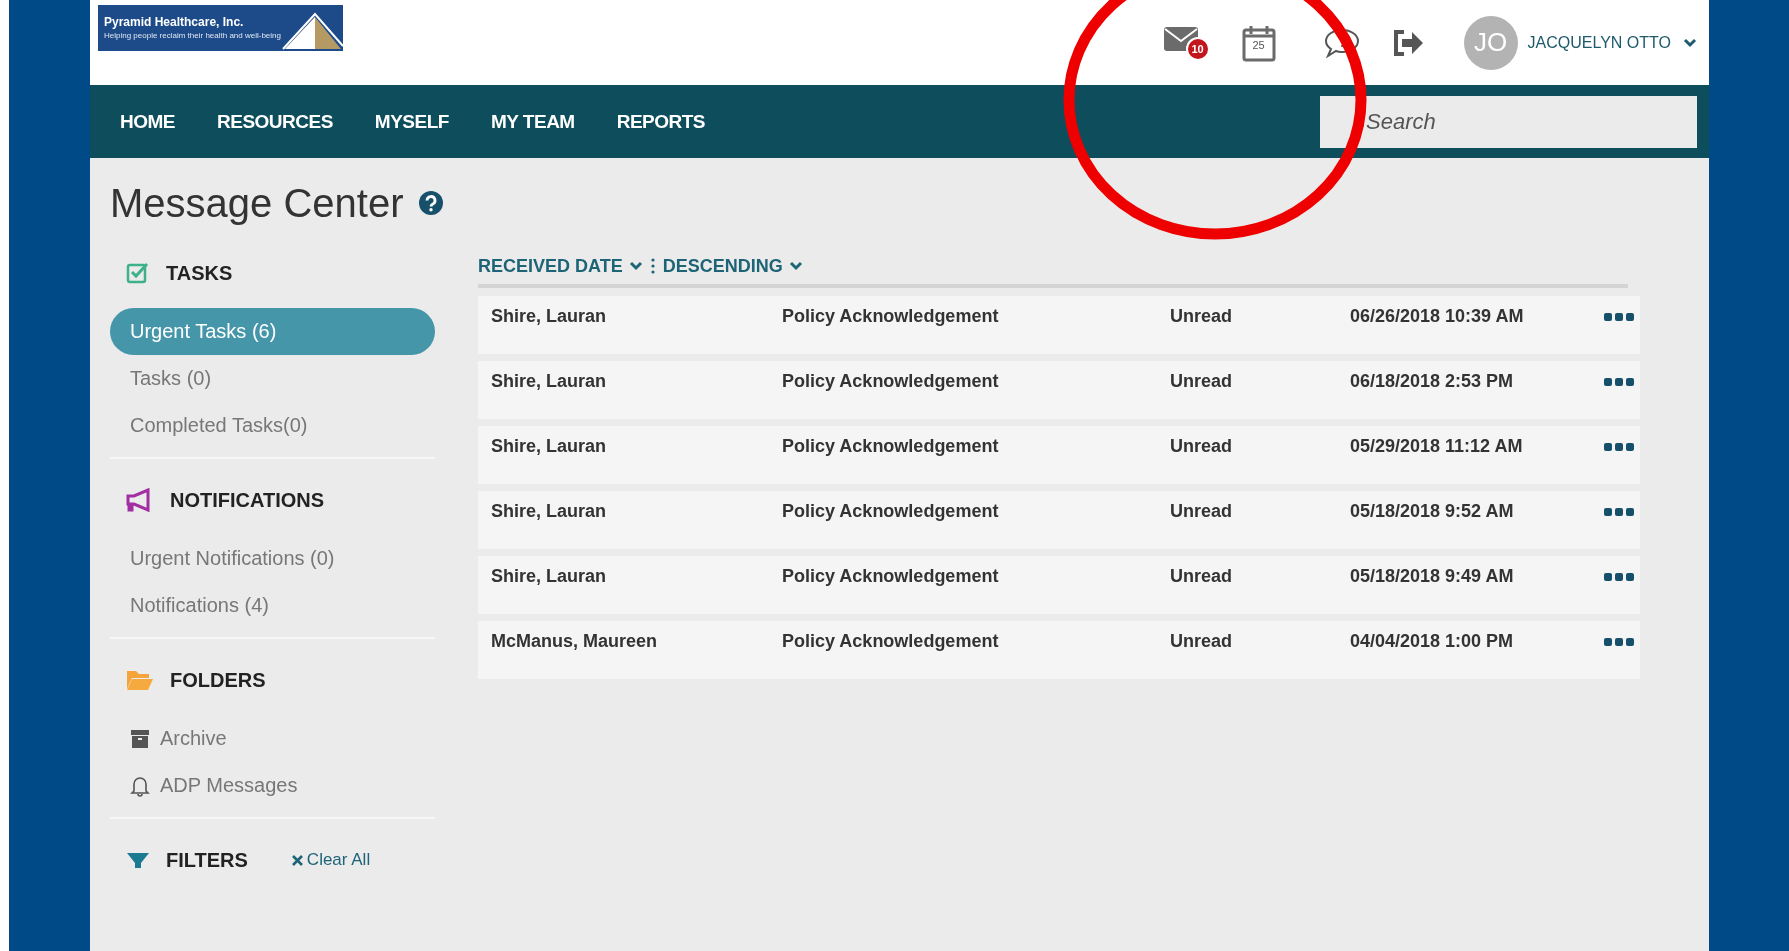 The height and width of the screenshot is (951, 1789). What do you see at coordinates (331, 860) in the screenshot?
I see `clear-all-link: Clear All` at bounding box center [331, 860].